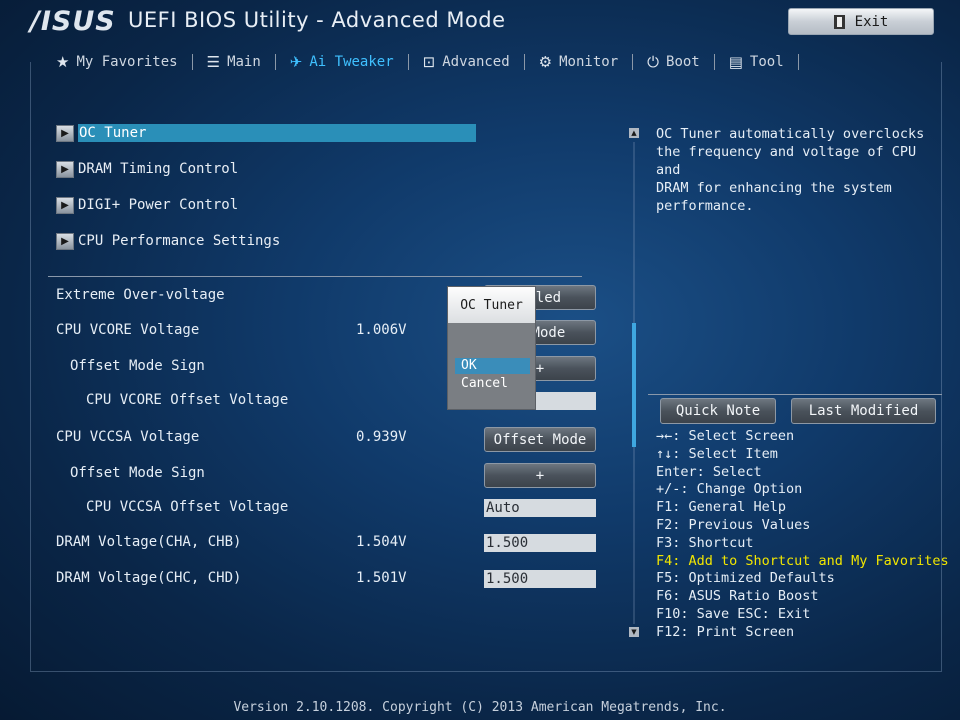 The image size is (960, 720). I want to click on exit-label: Exit, so click(871, 21).